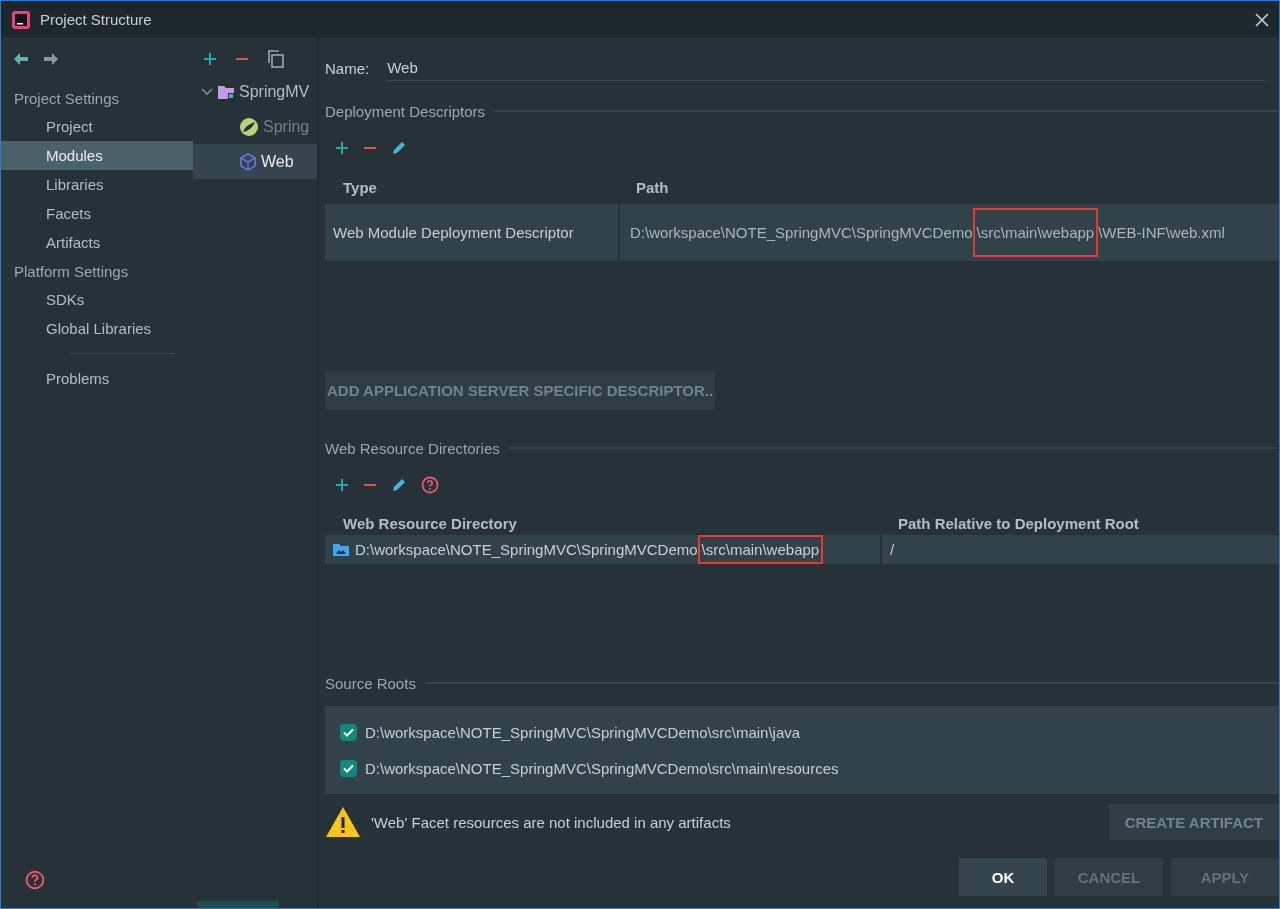 The height and width of the screenshot is (909, 1280). I want to click on forward-arrow-icon, so click(51, 59).